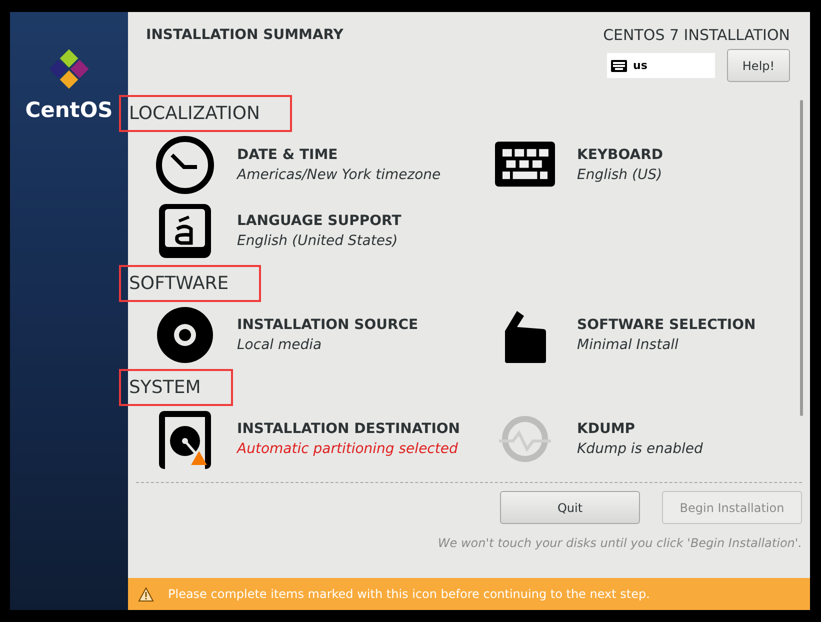 This screenshot has width=821, height=622. I want to click on spoke-title: KDUMP, so click(640, 429).